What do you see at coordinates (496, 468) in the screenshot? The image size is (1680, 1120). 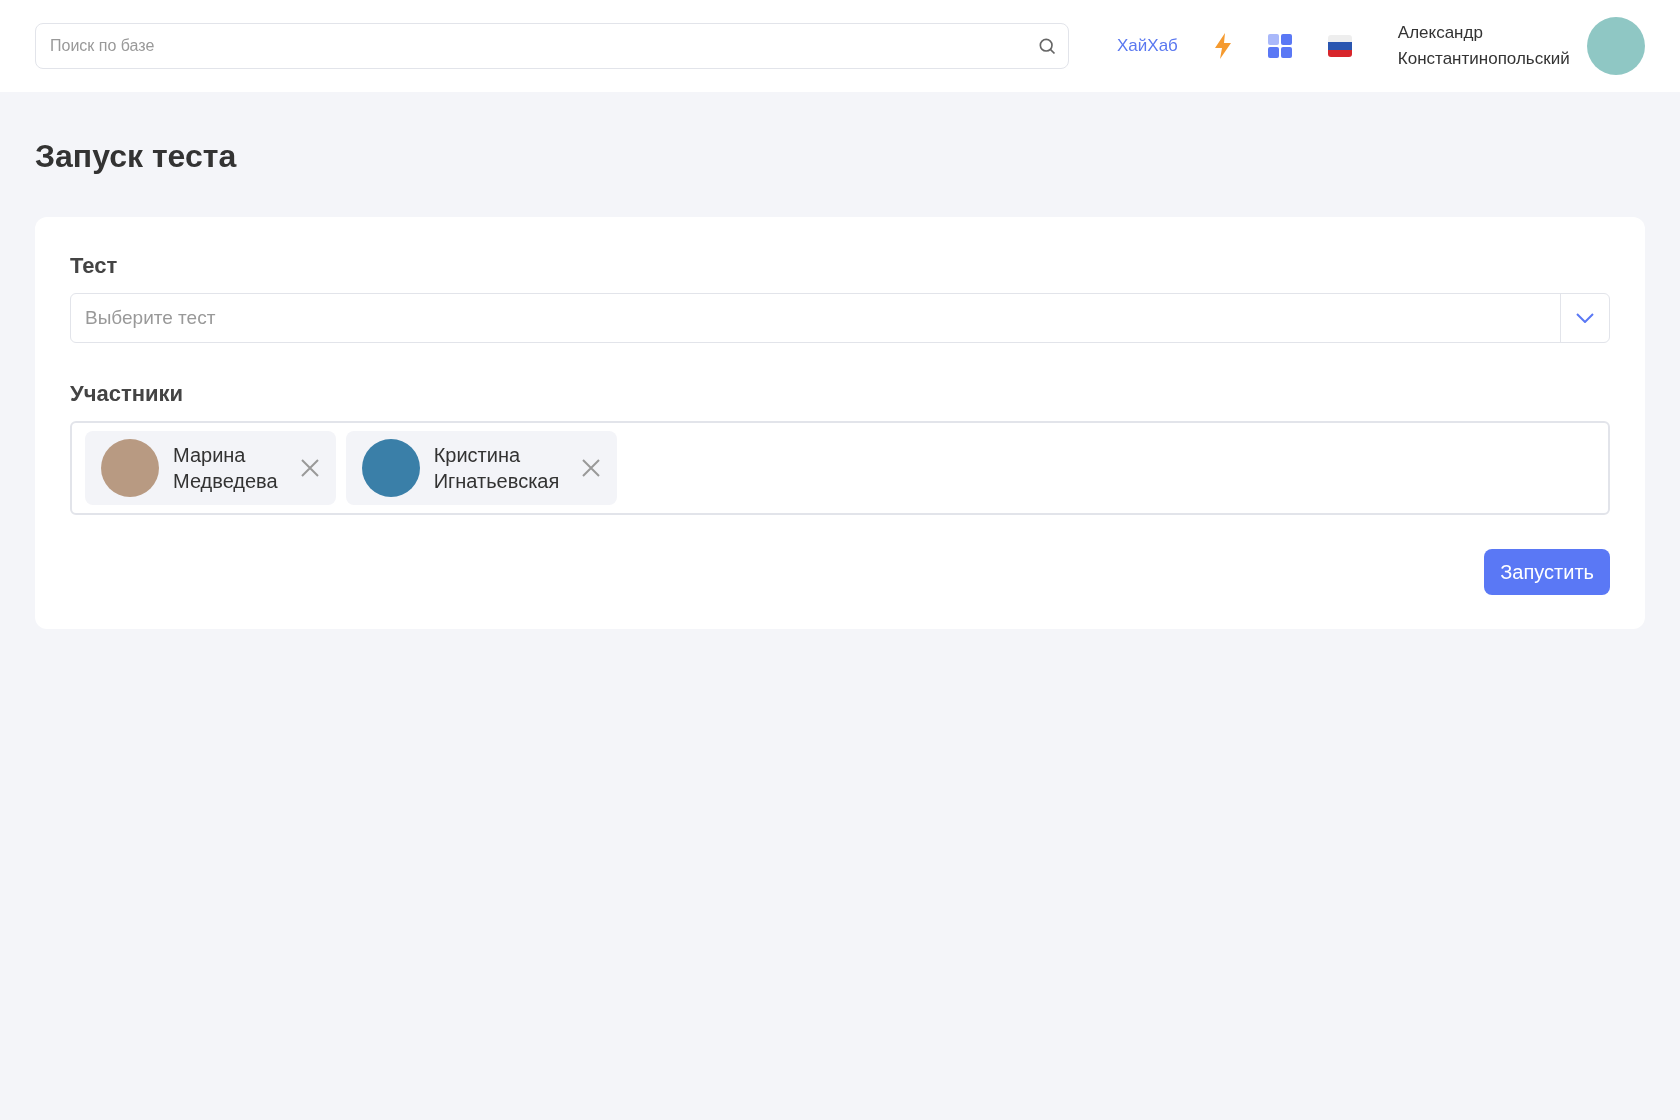 I see `participant-name: Кристина Игнатьевская` at bounding box center [496, 468].